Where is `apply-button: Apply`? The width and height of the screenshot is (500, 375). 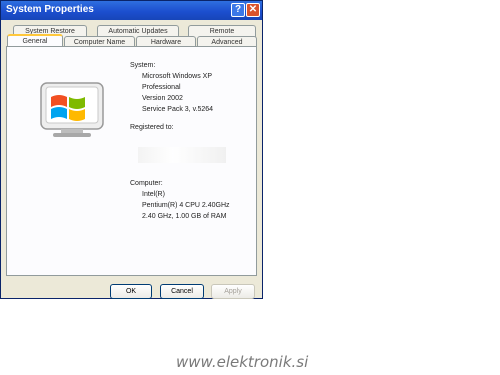
apply-button: Apply is located at coordinates (233, 291).